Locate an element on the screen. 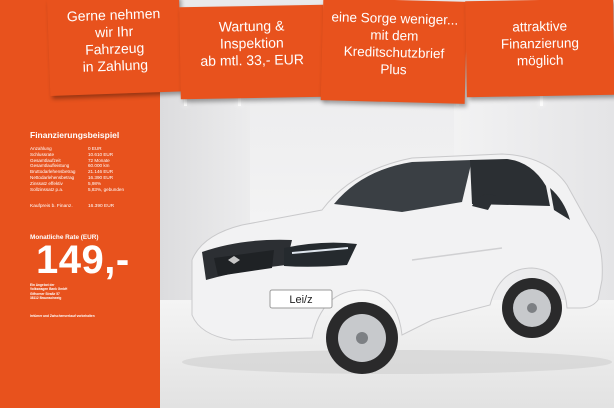 Image resolution: width=614 pixels, height=408 pixels. banner-maintenance-text: Wartung & Inspektion ab mtl. 33,- EUR is located at coordinates (252, 43).